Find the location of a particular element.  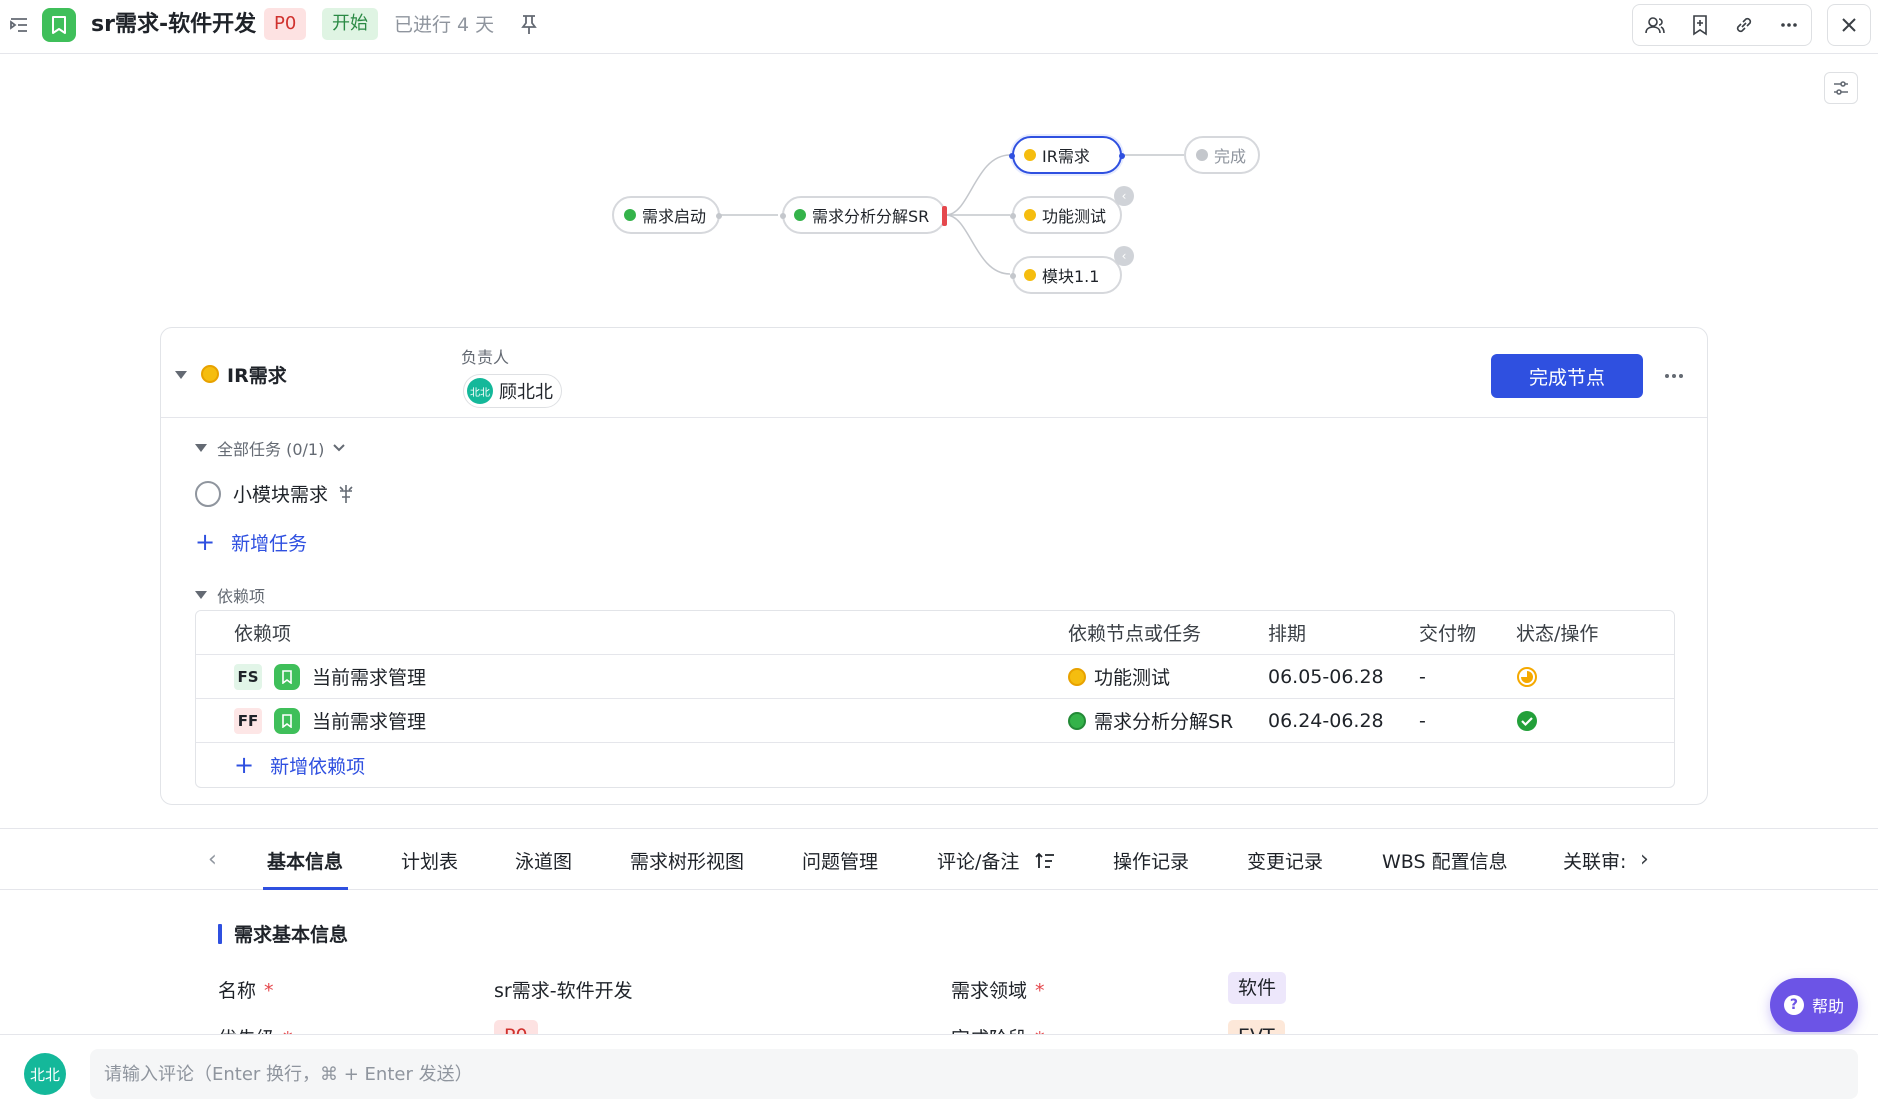

chevron-right-icon: › is located at coordinates (1644, 859).